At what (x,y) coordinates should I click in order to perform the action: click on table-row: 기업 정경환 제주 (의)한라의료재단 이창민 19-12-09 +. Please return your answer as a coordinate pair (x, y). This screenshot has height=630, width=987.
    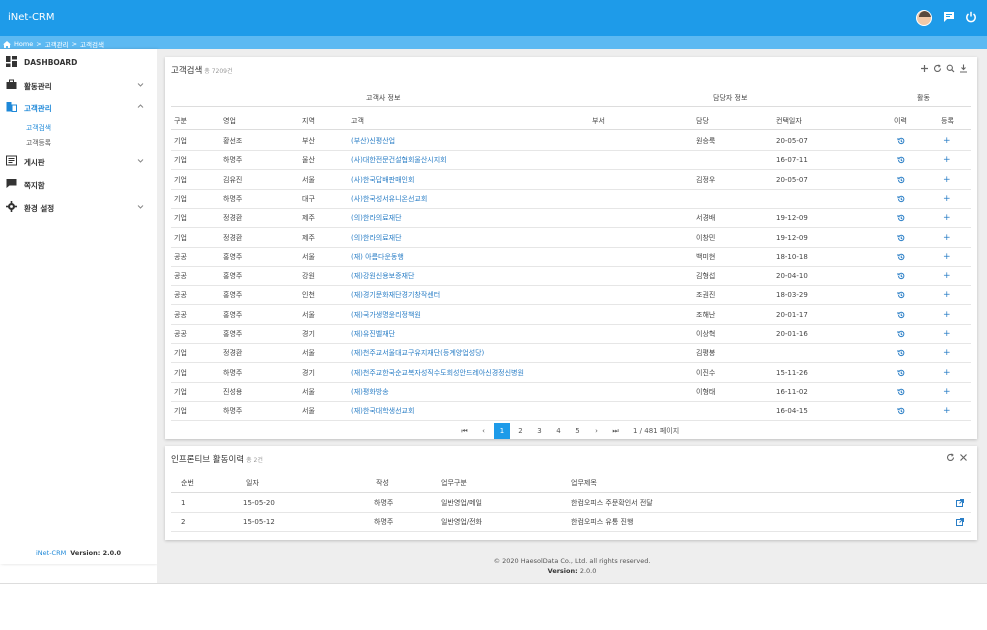
    Looking at the image, I should click on (571, 238).